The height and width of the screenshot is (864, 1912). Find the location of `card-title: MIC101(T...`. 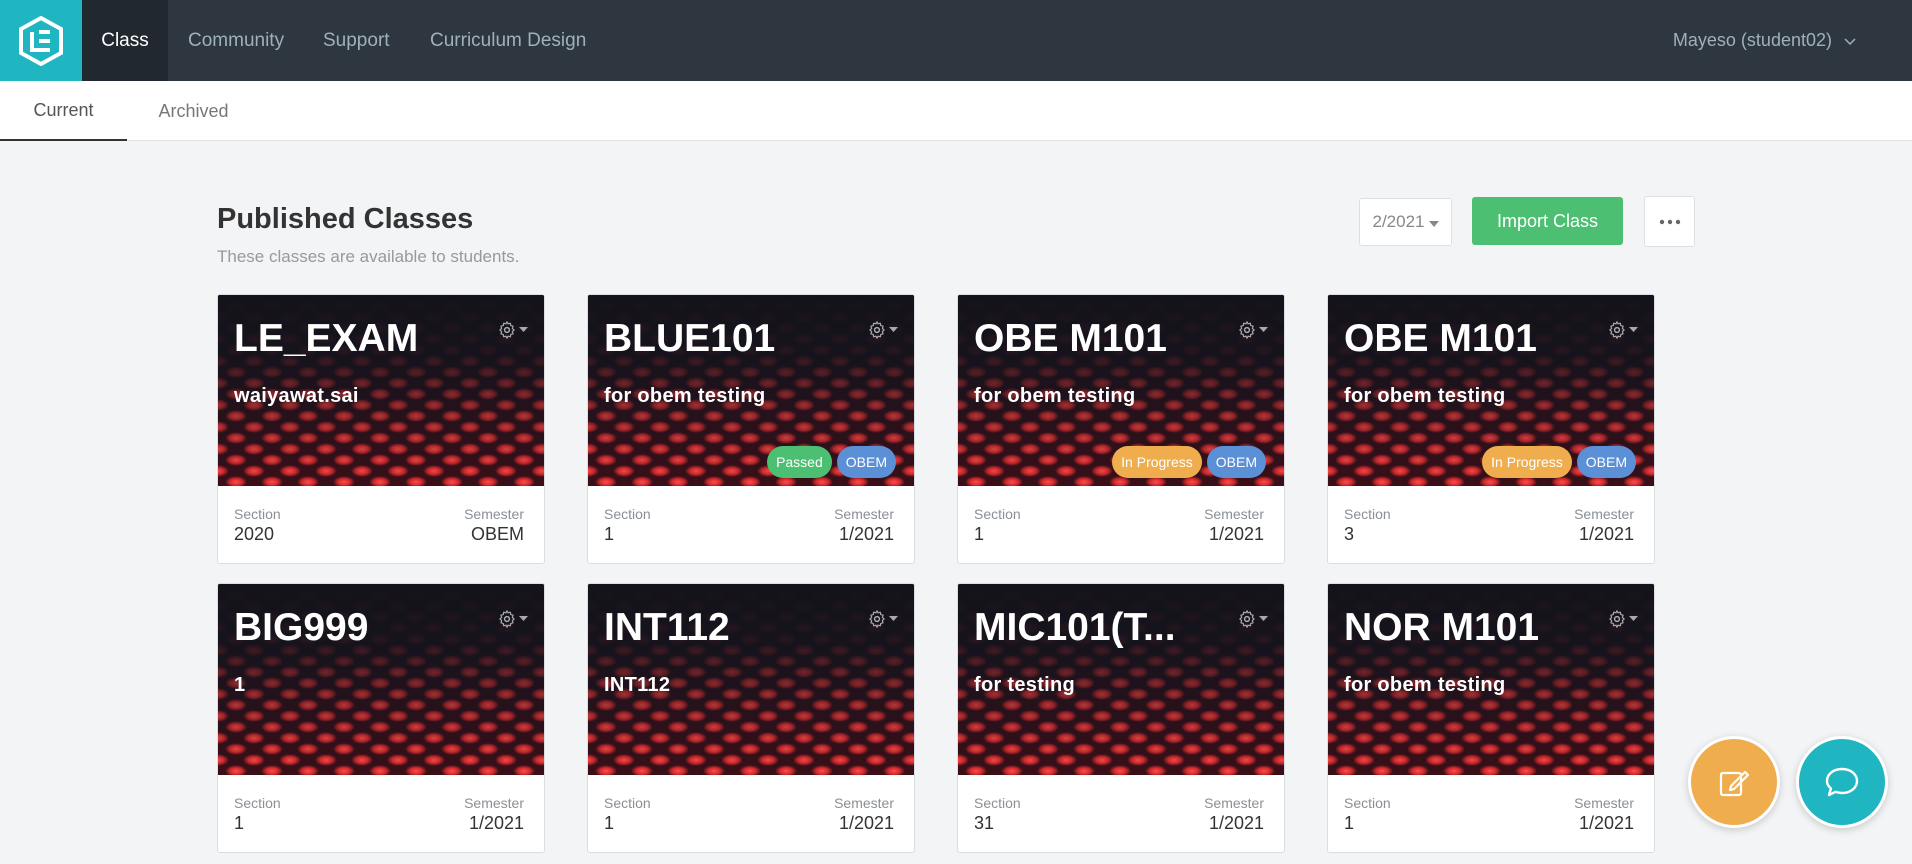

card-title: MIC101(T... is located at coordinates (1075, 627).